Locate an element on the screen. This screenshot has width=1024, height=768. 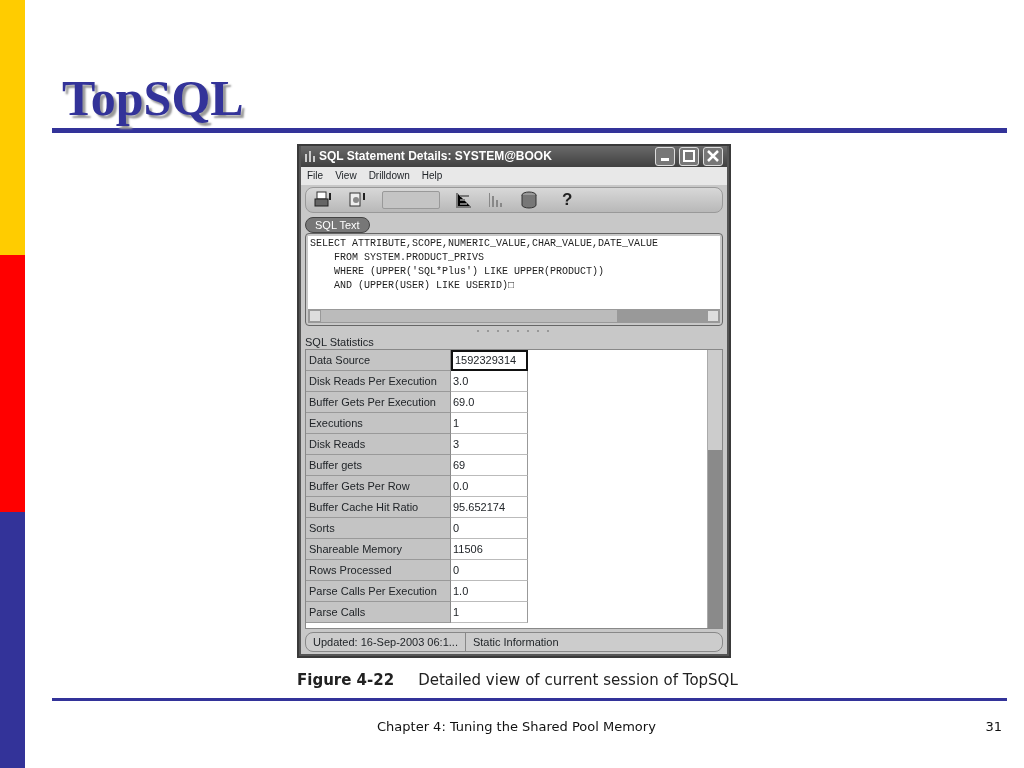
row-header: Parse Calls is located at coordinates (378, 612).